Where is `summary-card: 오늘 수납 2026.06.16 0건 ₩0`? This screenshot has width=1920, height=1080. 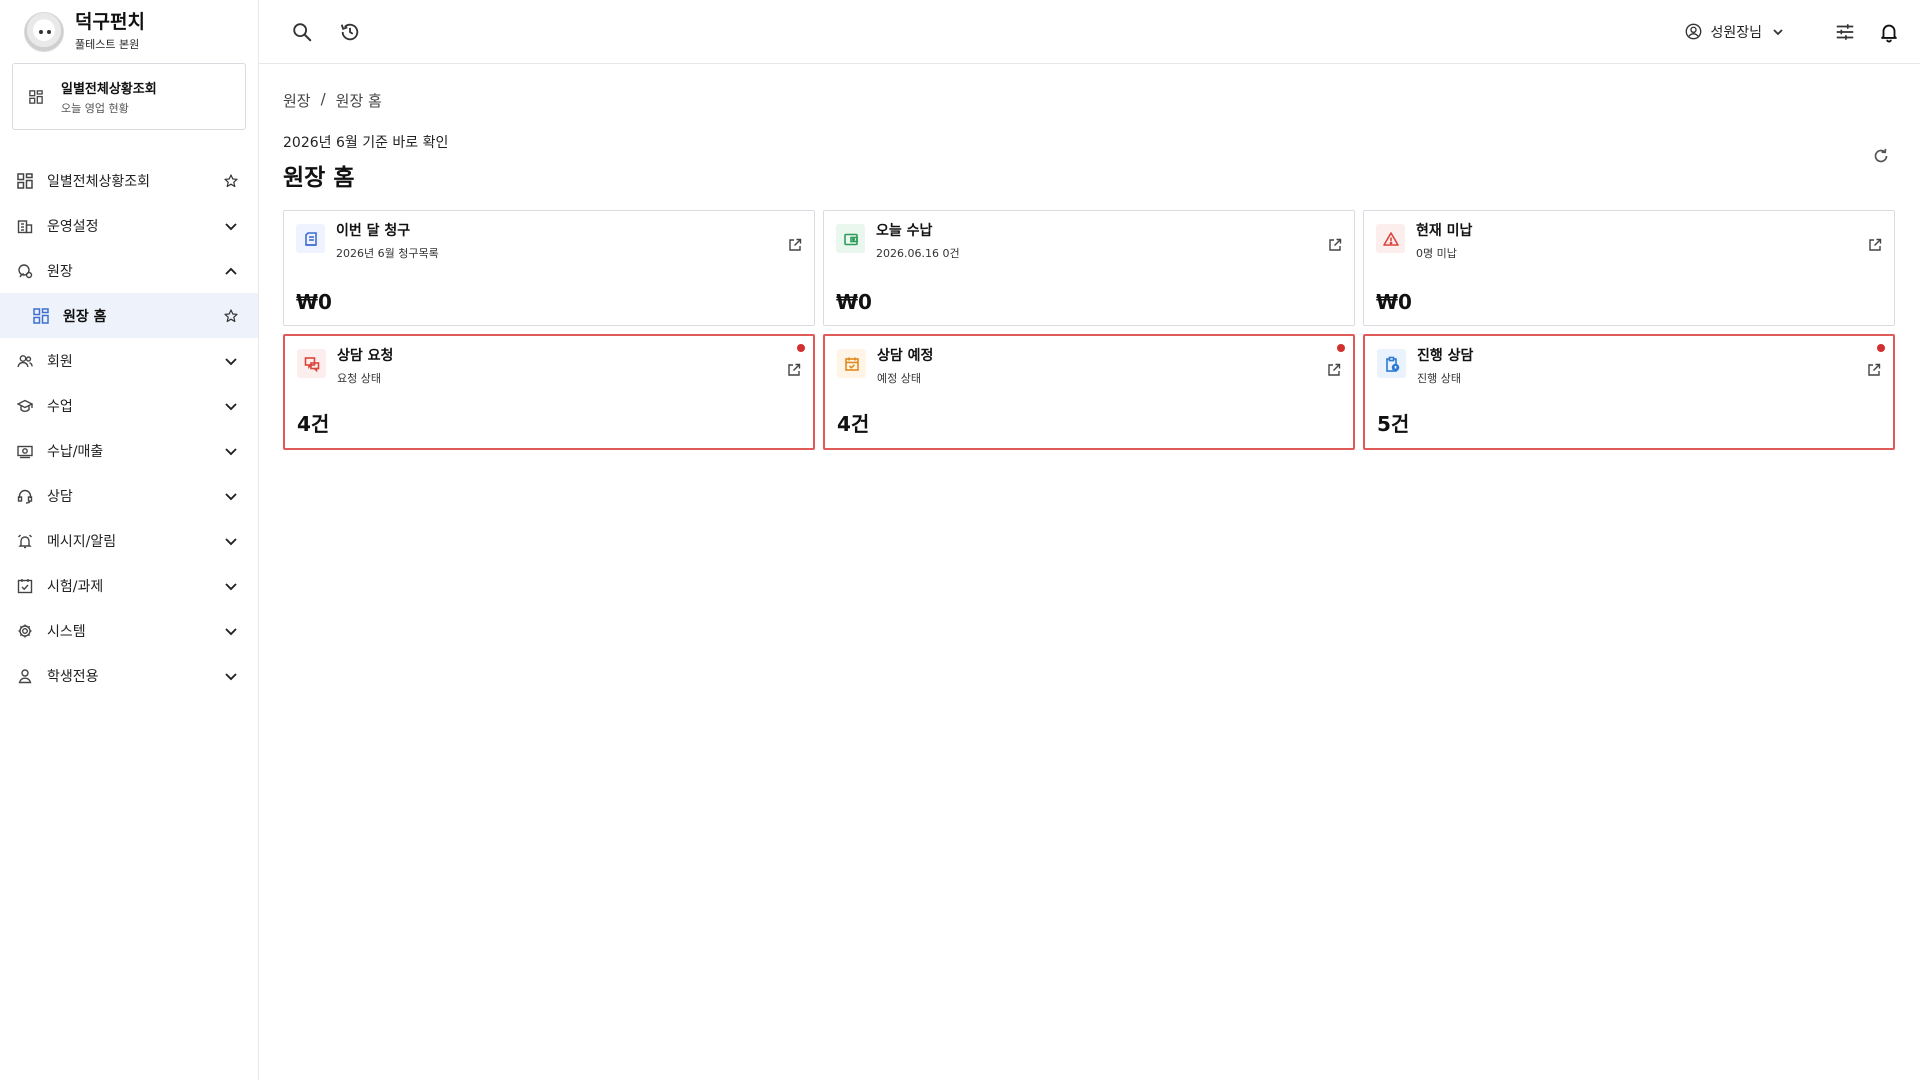
summary-card: 오늘 수납 2026.06.16 0건 ₩0 is located at coordinates (1089, 268).